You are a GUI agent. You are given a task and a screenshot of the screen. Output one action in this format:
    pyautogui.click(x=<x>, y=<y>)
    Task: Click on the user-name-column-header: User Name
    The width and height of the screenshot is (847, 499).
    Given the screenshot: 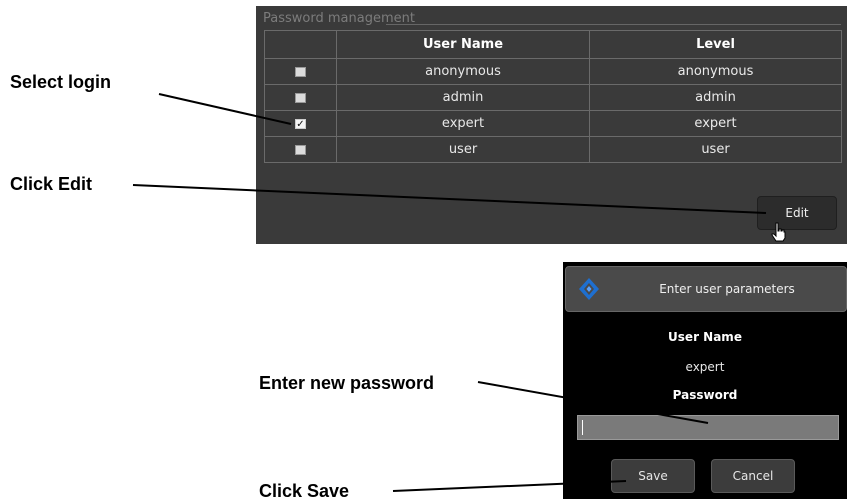 What is the action you would take?
    pyautogui.click(x=463, y=44)
    